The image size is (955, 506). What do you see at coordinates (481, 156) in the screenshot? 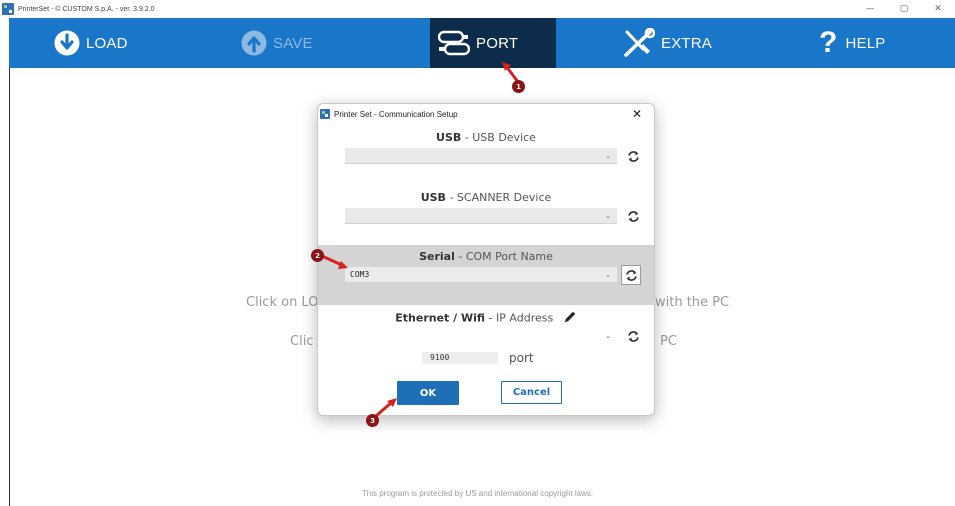
I see `usb-device-select: ⌄` at bounding box center [481, 156].